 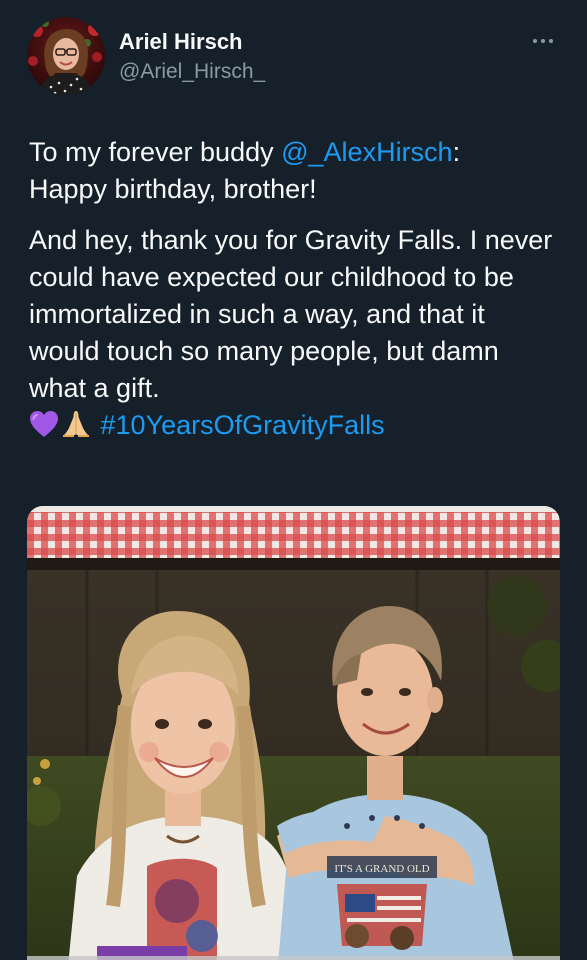 I want to click on author-handle: @Ariel_Hirsch_, so click(x=192, y=72).